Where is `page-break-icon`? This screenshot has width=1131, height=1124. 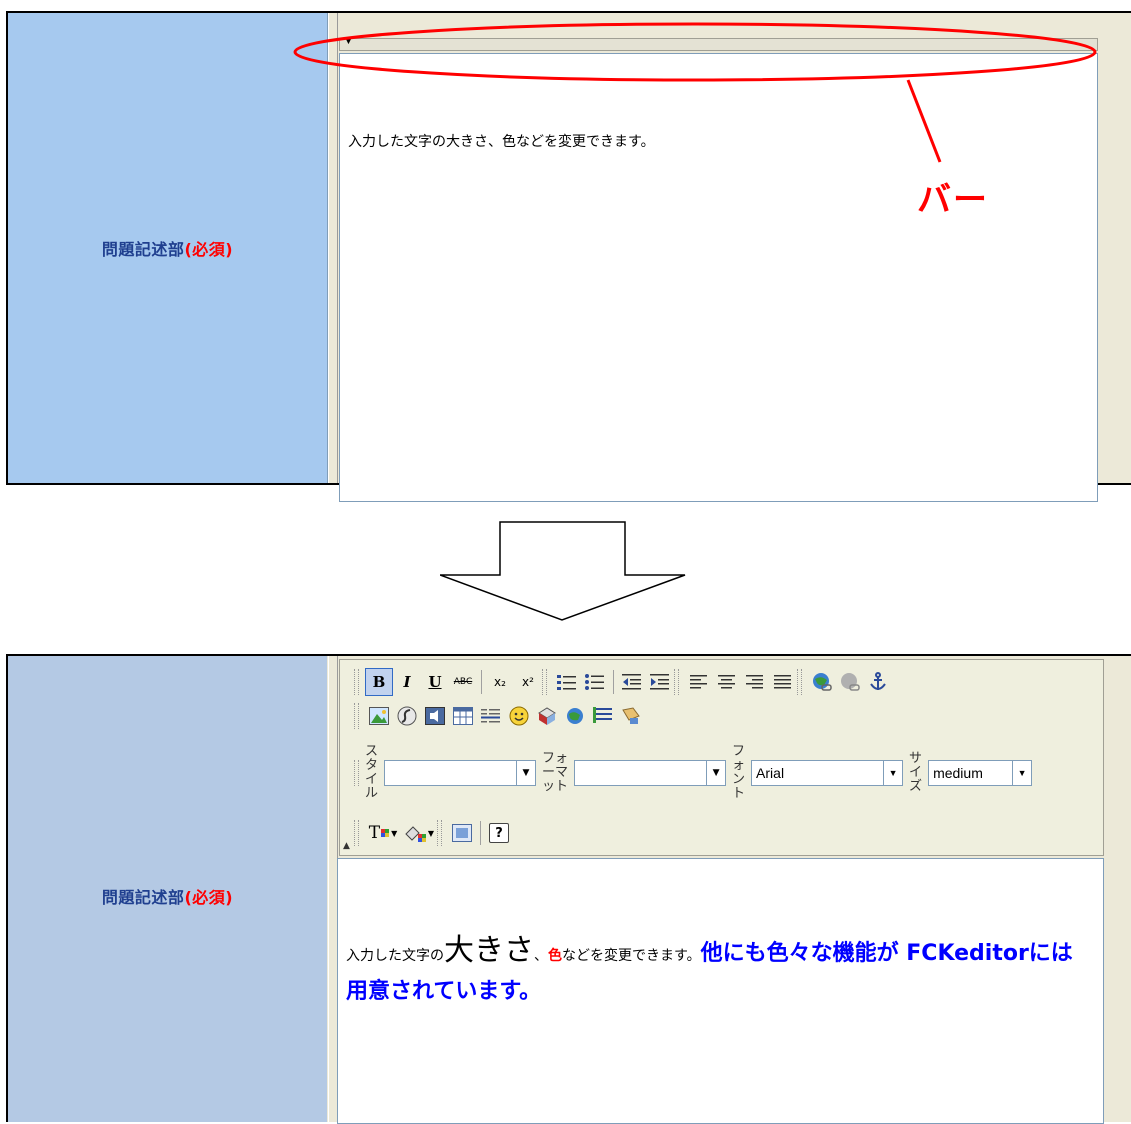 page-break-icon is located at coordinates (575, 716).